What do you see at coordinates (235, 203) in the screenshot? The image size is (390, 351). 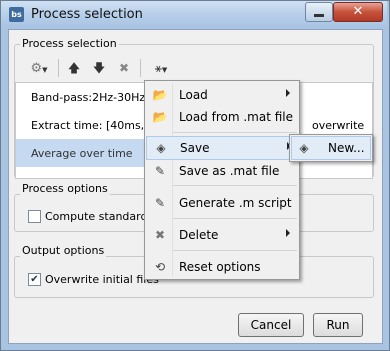 I see `menu-item-label: Generate .m script` at bounding box center [235, 203].